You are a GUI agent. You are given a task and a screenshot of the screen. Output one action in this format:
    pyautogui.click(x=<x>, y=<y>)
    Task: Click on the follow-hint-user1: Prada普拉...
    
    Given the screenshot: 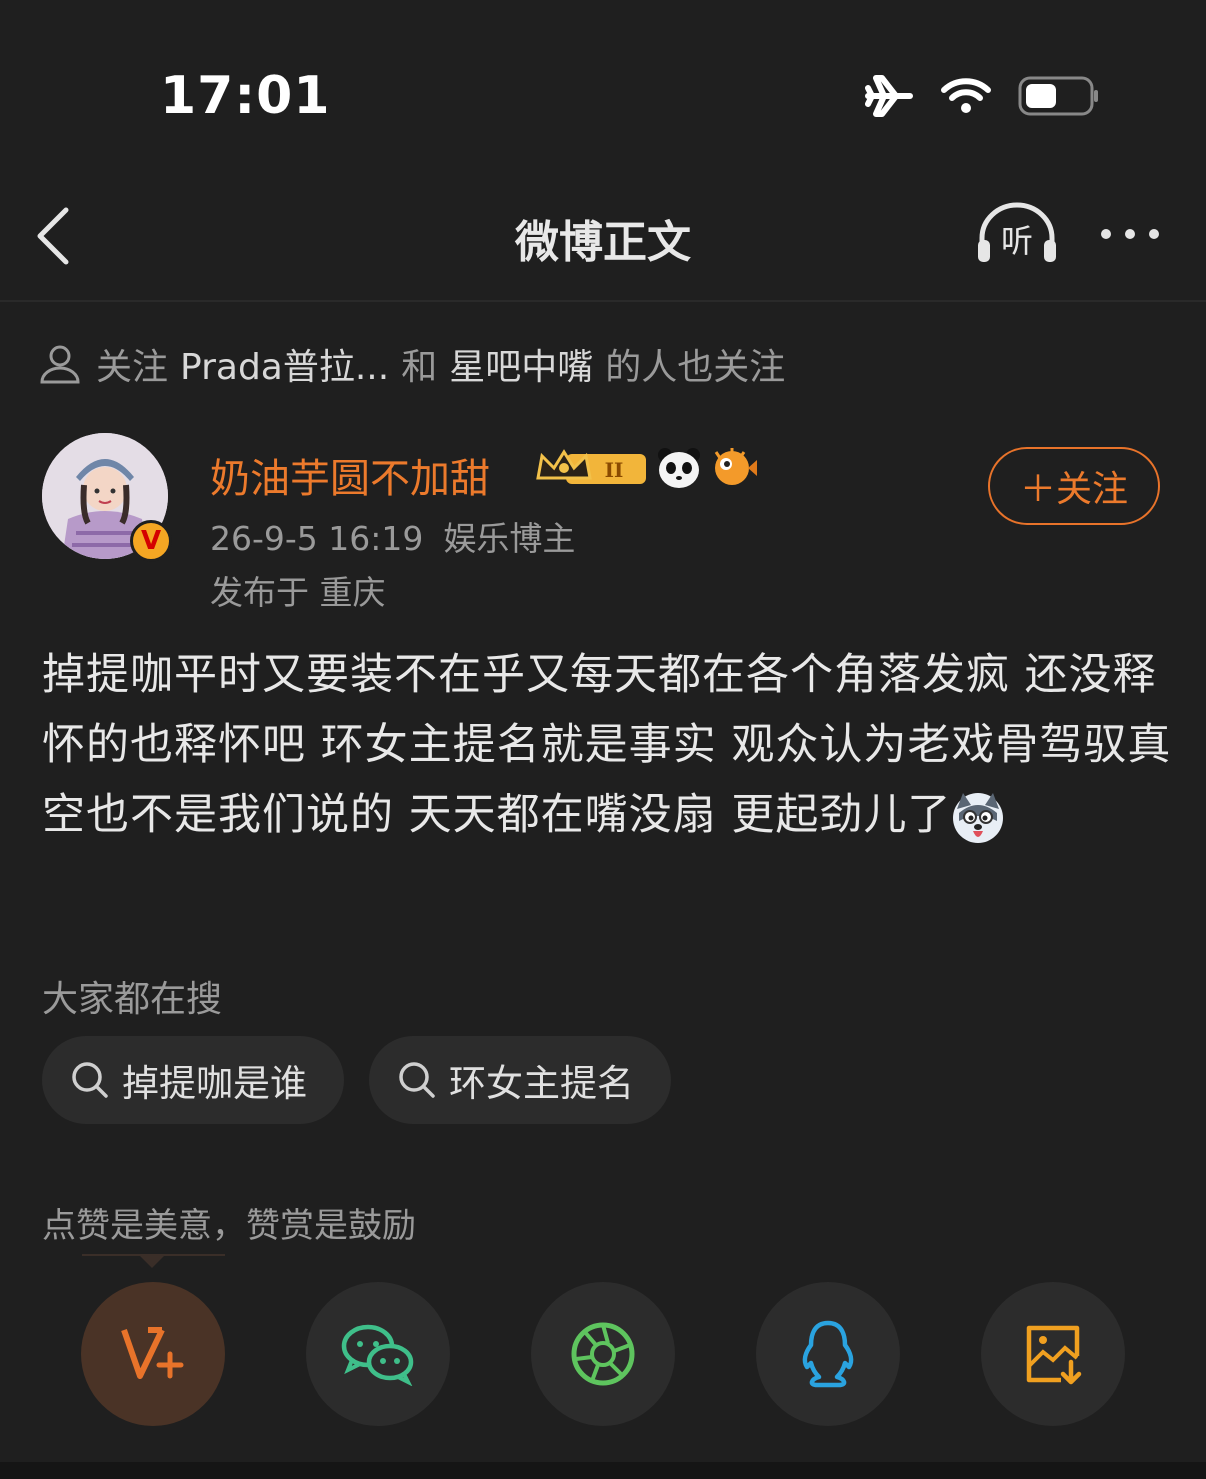 What is the action you would take?
    pyautogui.click(x=284, y=364)
    